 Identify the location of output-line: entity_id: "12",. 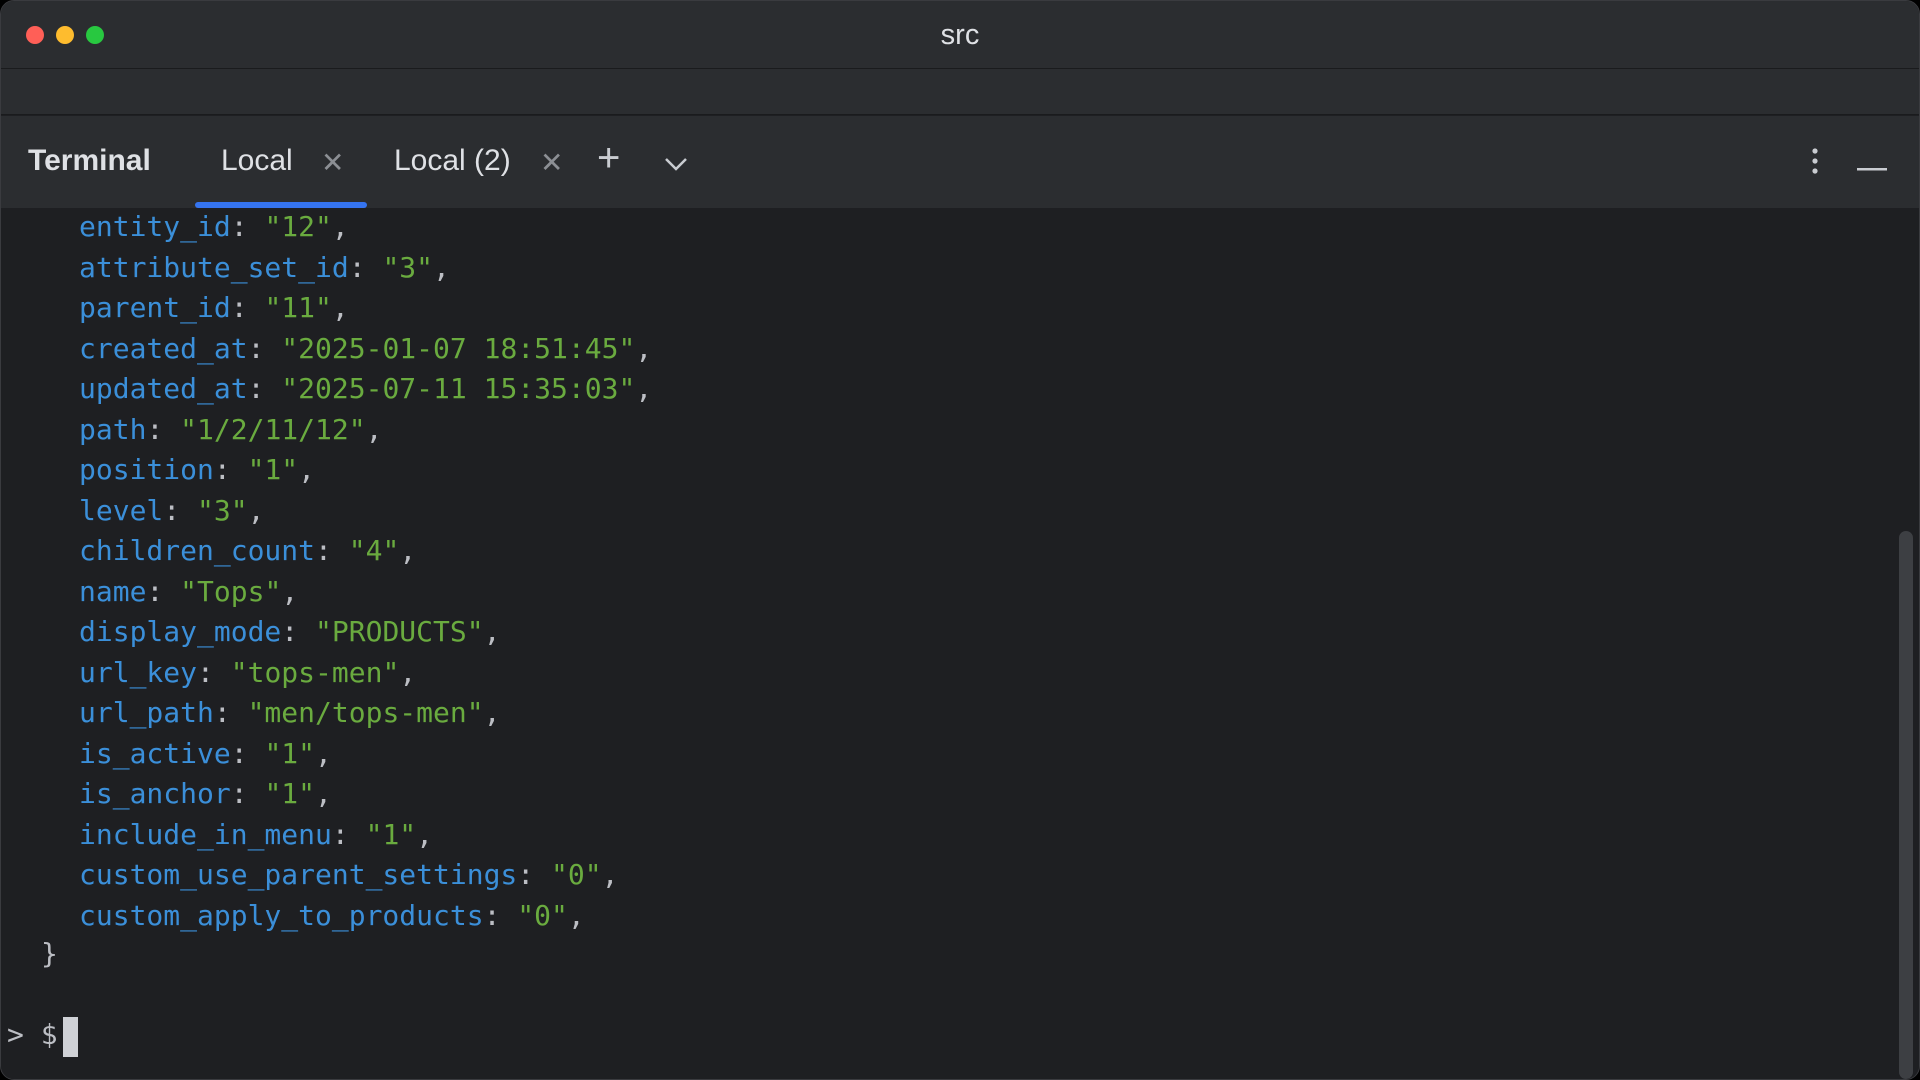
(214, 226).